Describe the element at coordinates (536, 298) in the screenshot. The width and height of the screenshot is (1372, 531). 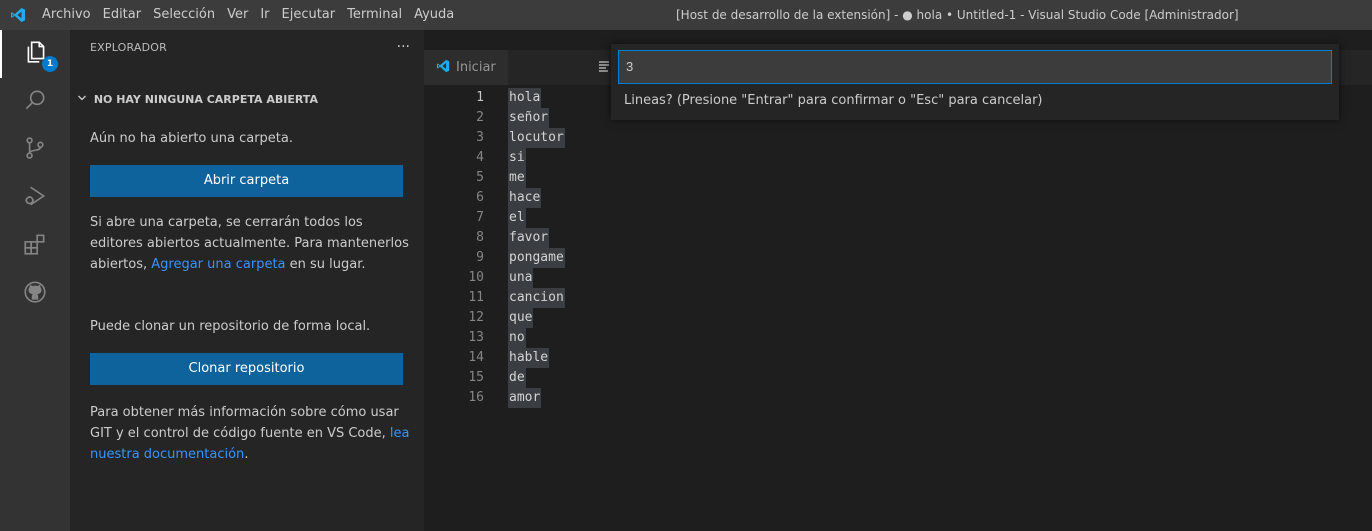
I see `line-content: cancion` at that location.